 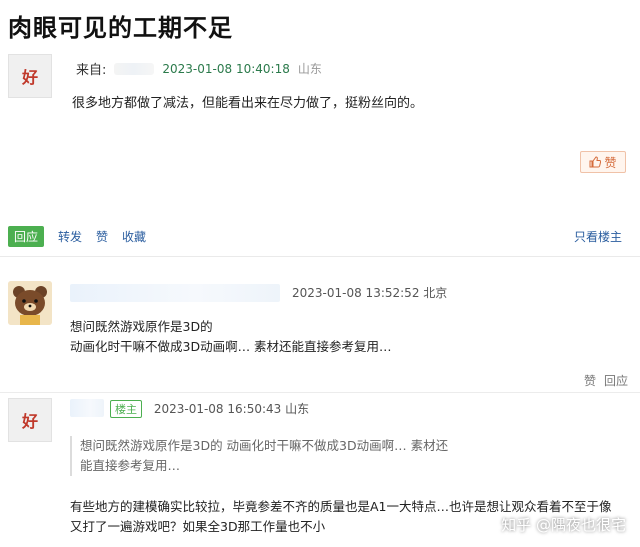 What do you see at coordinates (141, 326) in the screenshot?
I see `reply-line: 想问既然游戏原作是3D的` at bounding box center [141, 326].